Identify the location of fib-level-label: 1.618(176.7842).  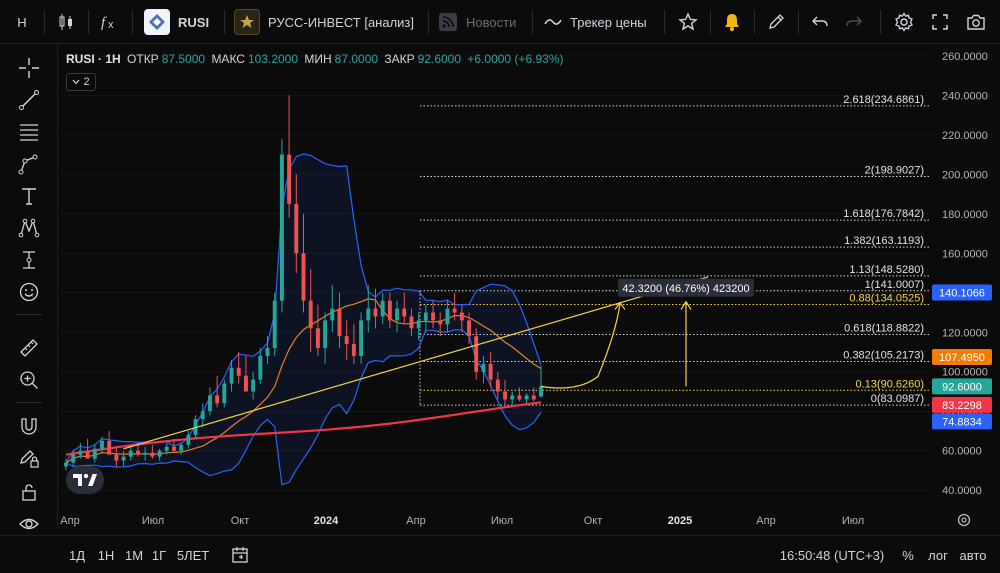
(883, 214).